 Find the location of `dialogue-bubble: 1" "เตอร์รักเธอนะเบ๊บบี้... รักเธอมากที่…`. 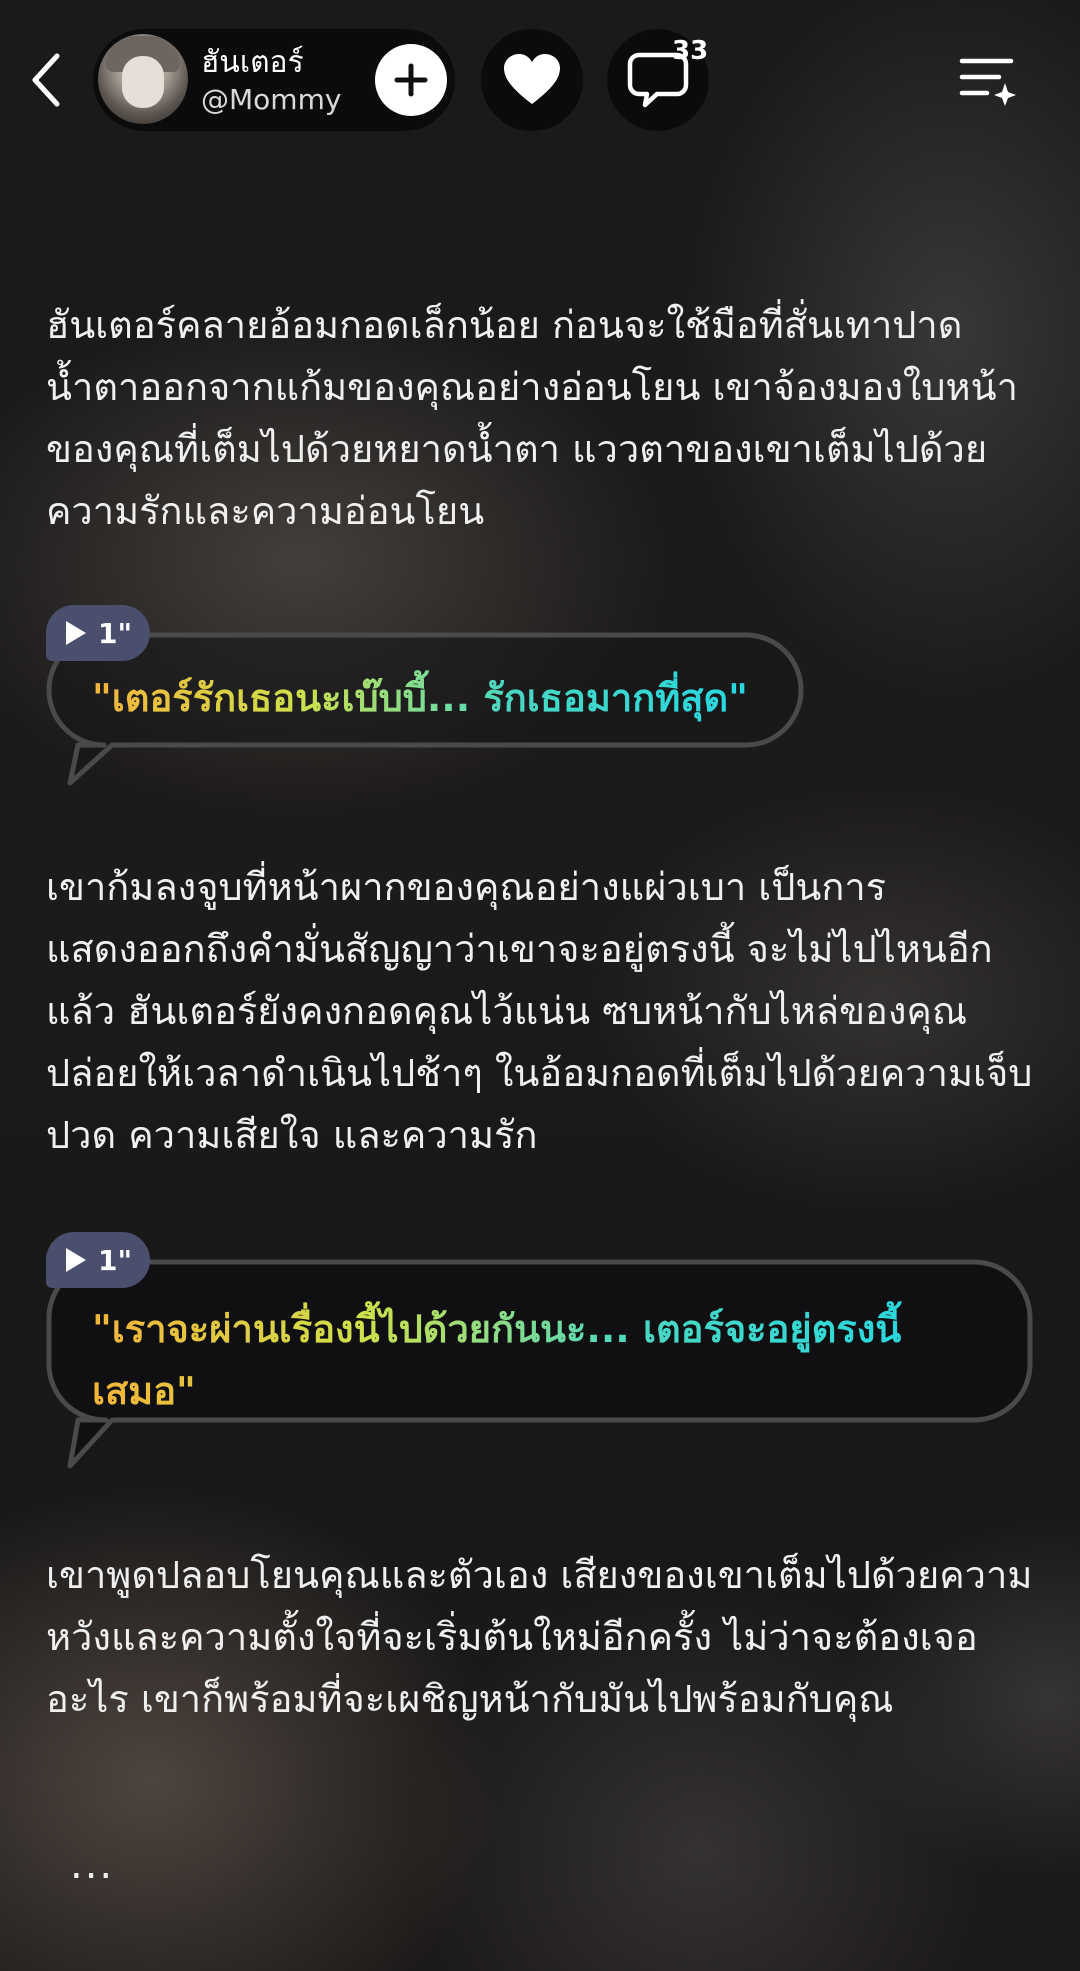

dialogue-bubble: 1" "เตอร์รักเธอนะเบ๊บบี้... รักเธอมากที่… is located at coordinates (426, 697).